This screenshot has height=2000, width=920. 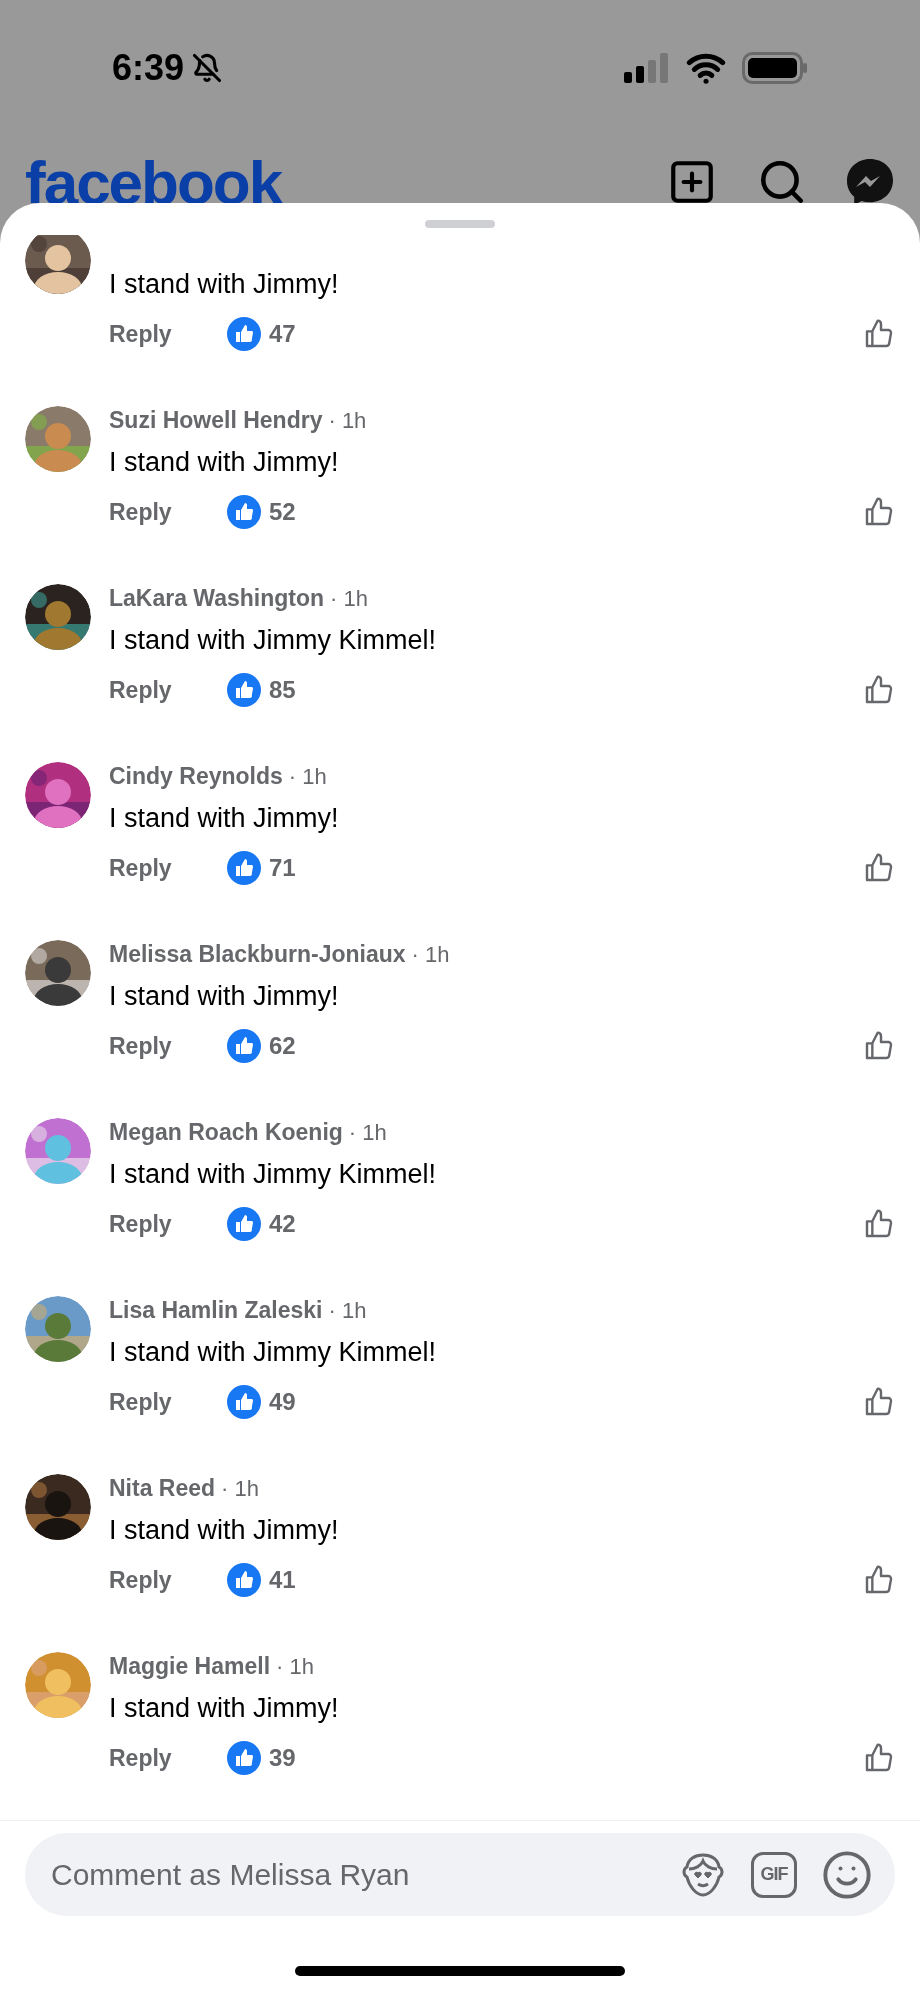 I want to click on comment-author: Cindy Reynolds, so click(x=196, y=776).